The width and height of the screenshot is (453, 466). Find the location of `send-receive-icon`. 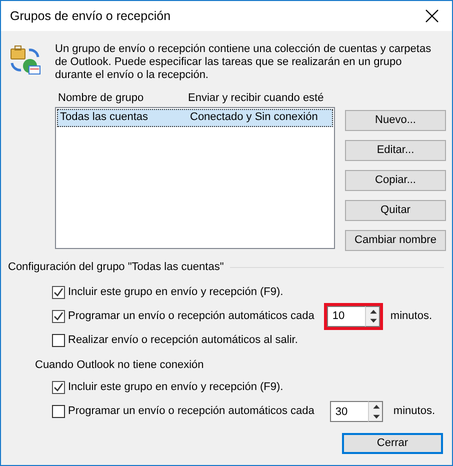

send-receive-icon is located at coordinates (25, 60).